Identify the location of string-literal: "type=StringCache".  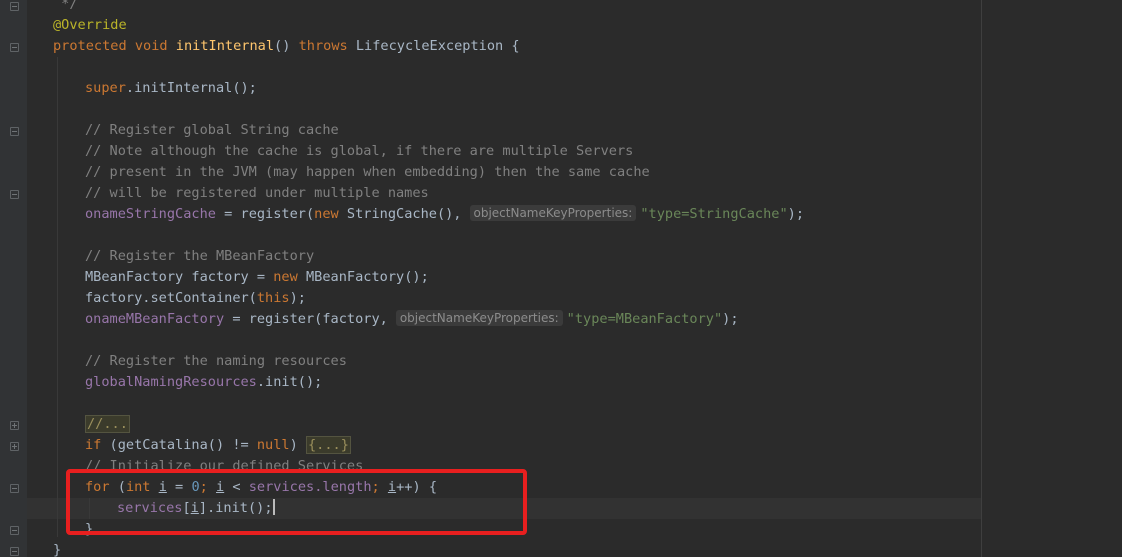
(714, 214).